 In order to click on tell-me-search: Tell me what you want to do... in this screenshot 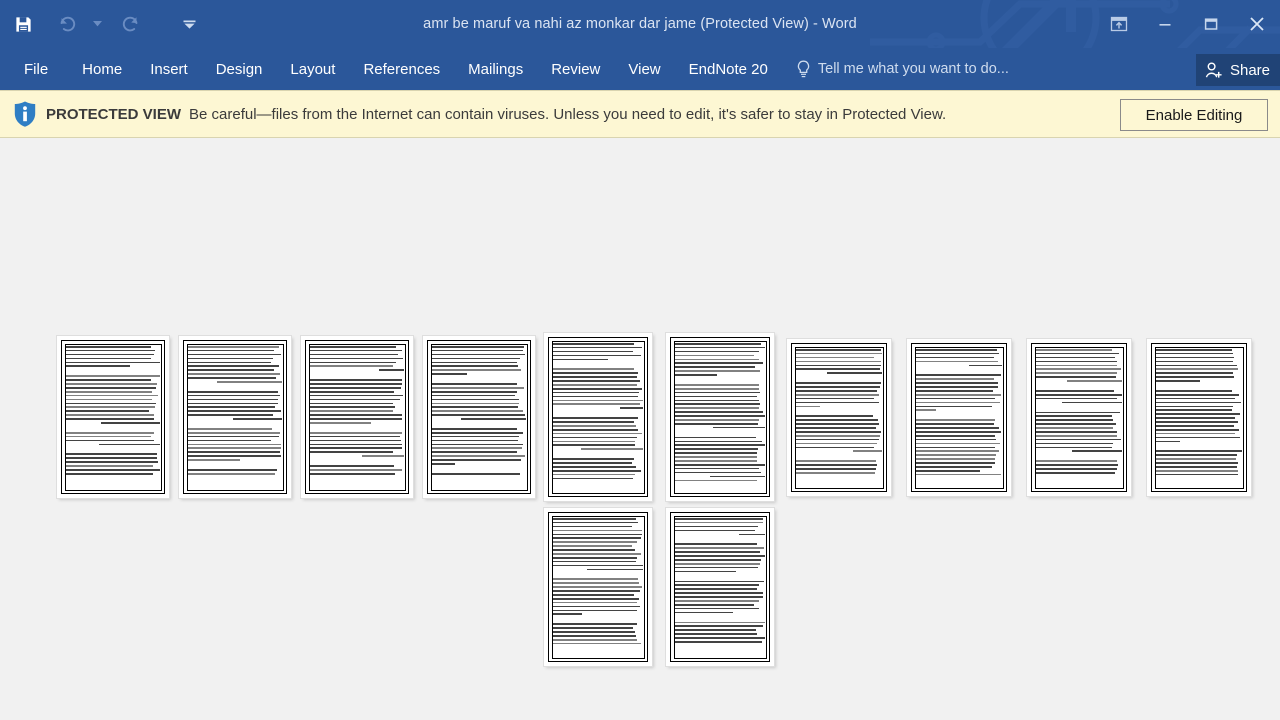, I will do `click(902, 69)`.